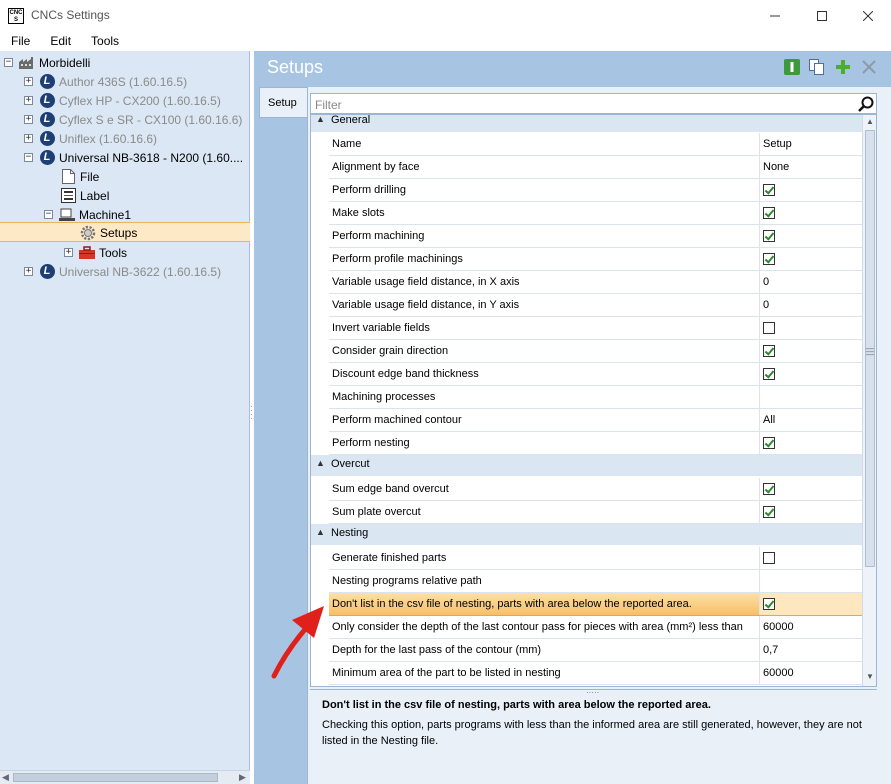 The width and height of the screenshot is (891, 784). I want to click on property-row: Alignment by face None, so click(595, 167).